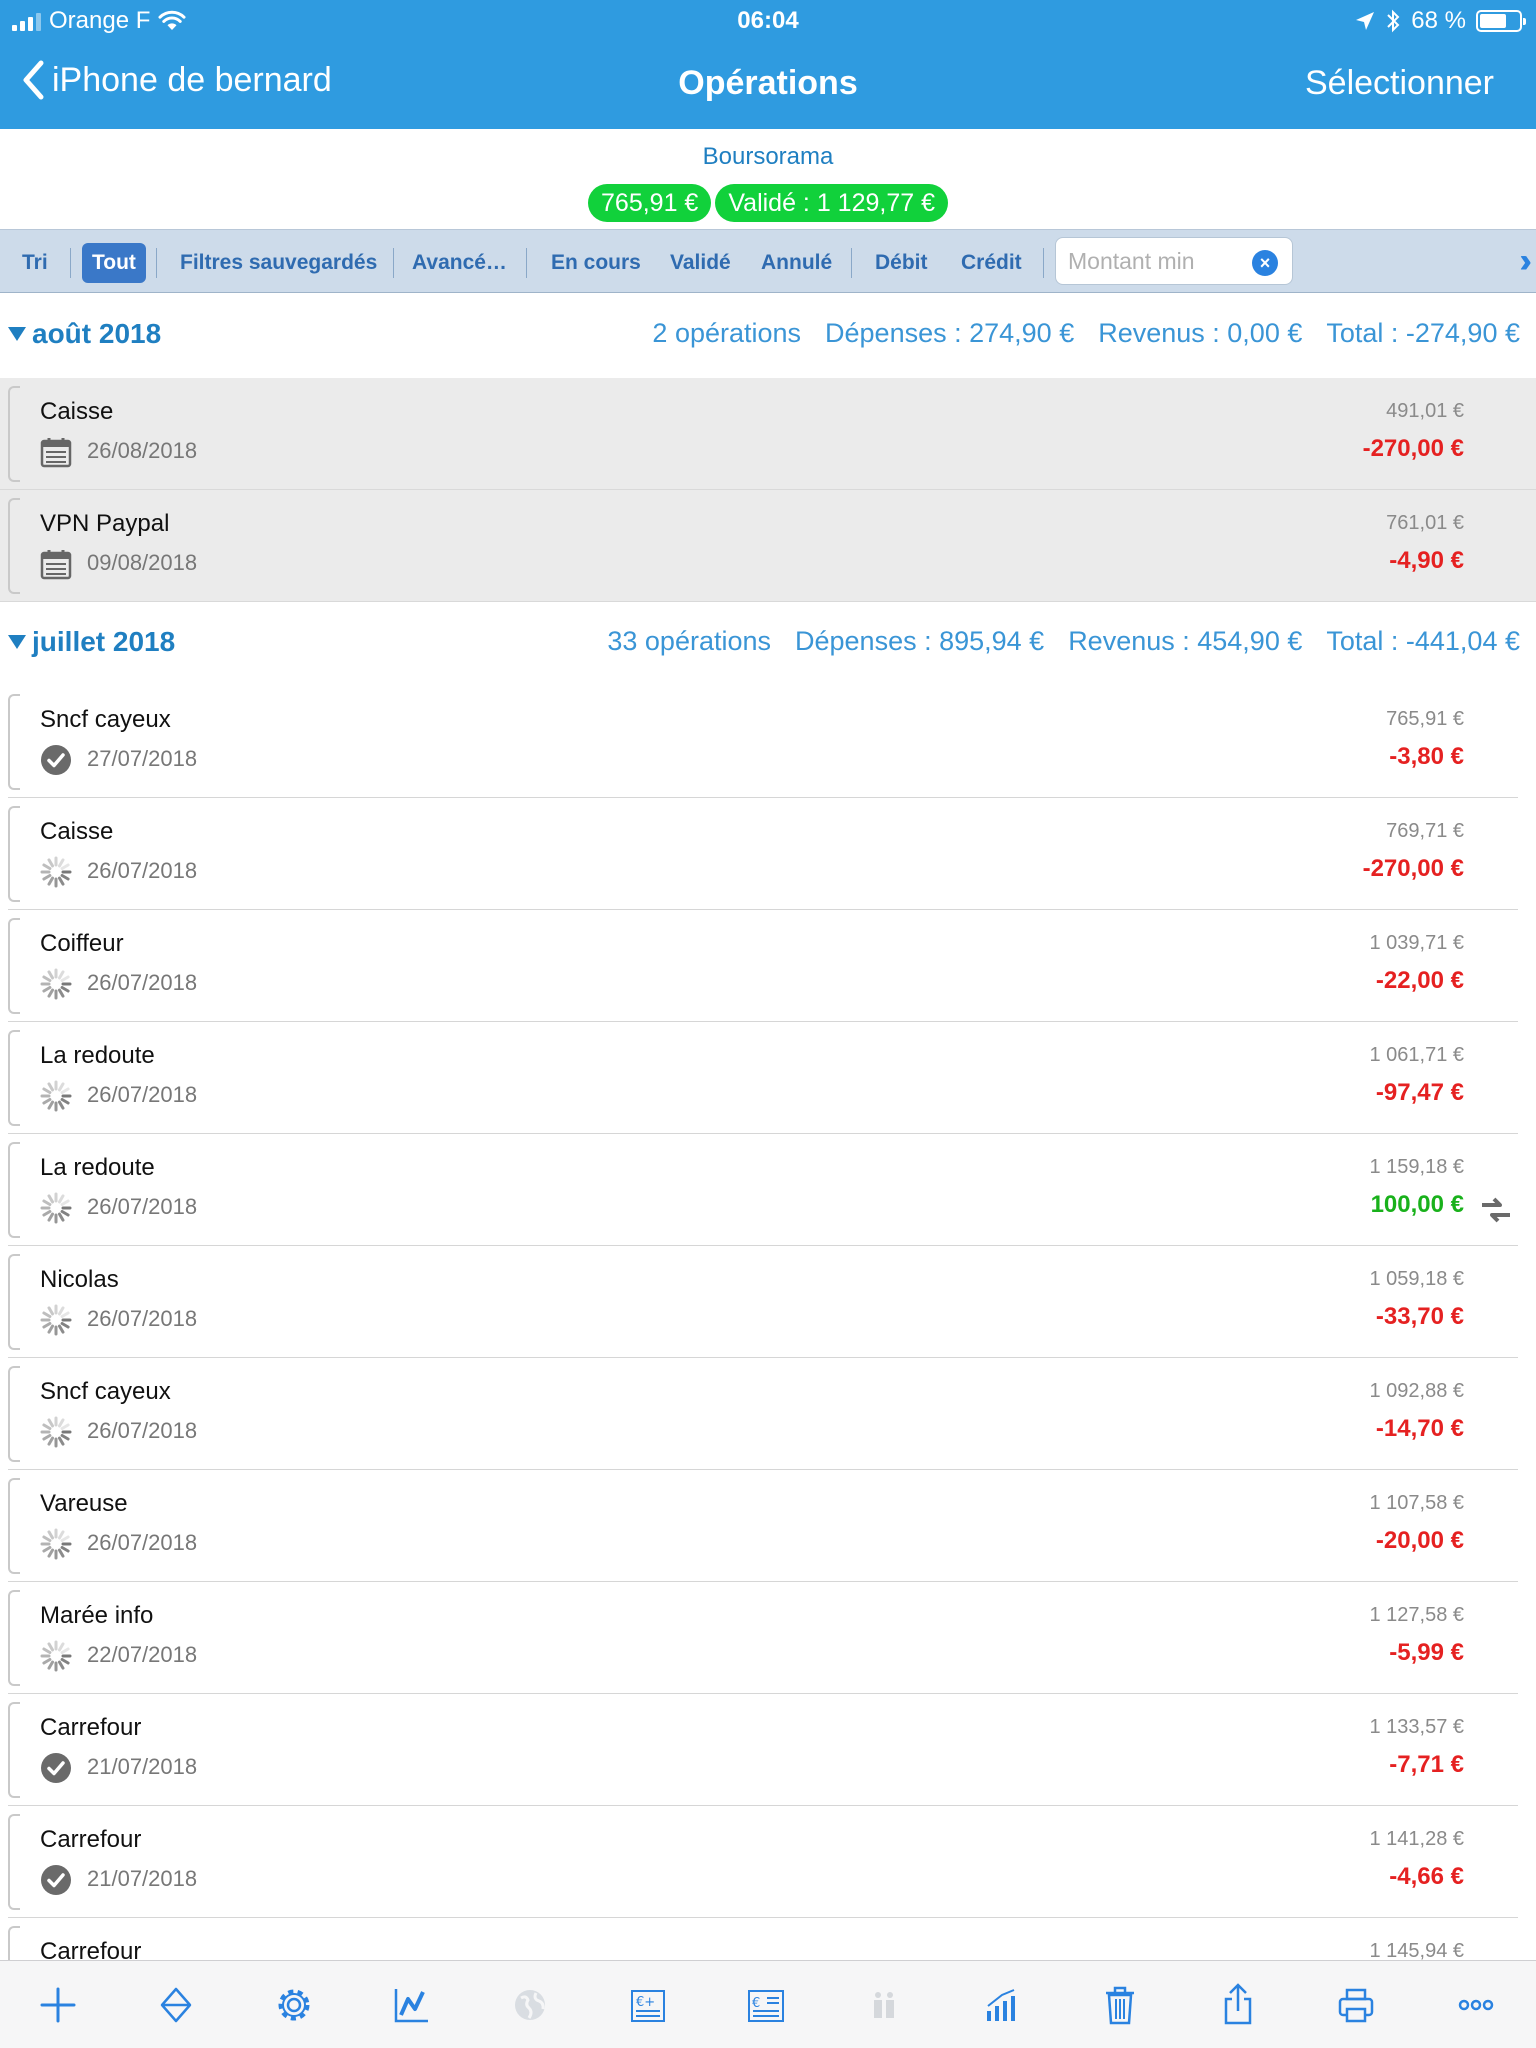 The image size is (1536, 2048). I want to click on operation-row: Nicolas 26/07/2018 1 059,18 € -33,70 €, so click(768, 1302).